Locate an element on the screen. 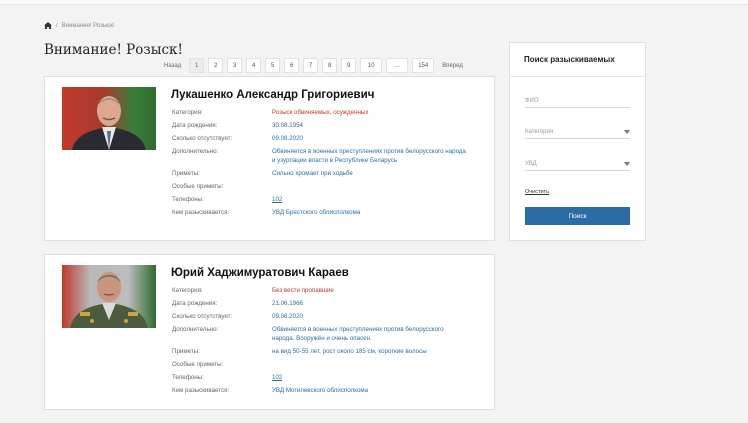 The width and height of the screenshot is (748, 423). person-name: Лукашенко Александр Григориевич is located at coordinates (272, 95).